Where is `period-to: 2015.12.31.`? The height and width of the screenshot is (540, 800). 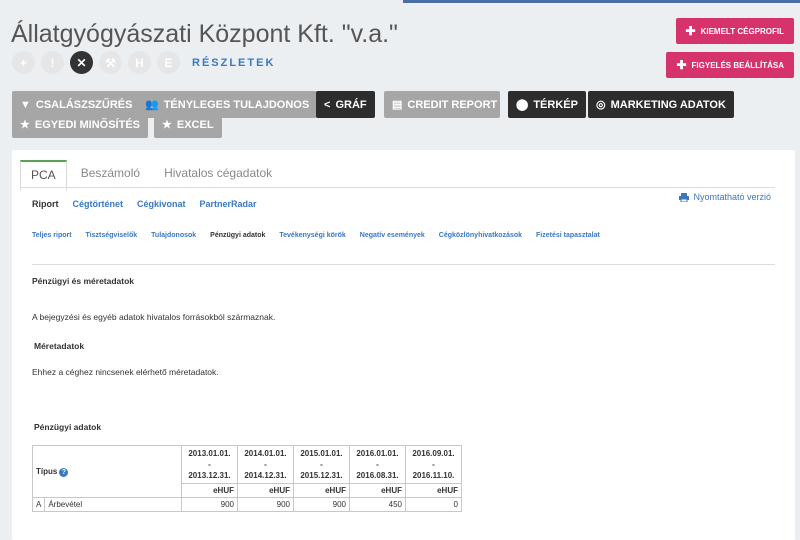 period-to: 2015.12.31. is located at coordinates (321, 475).